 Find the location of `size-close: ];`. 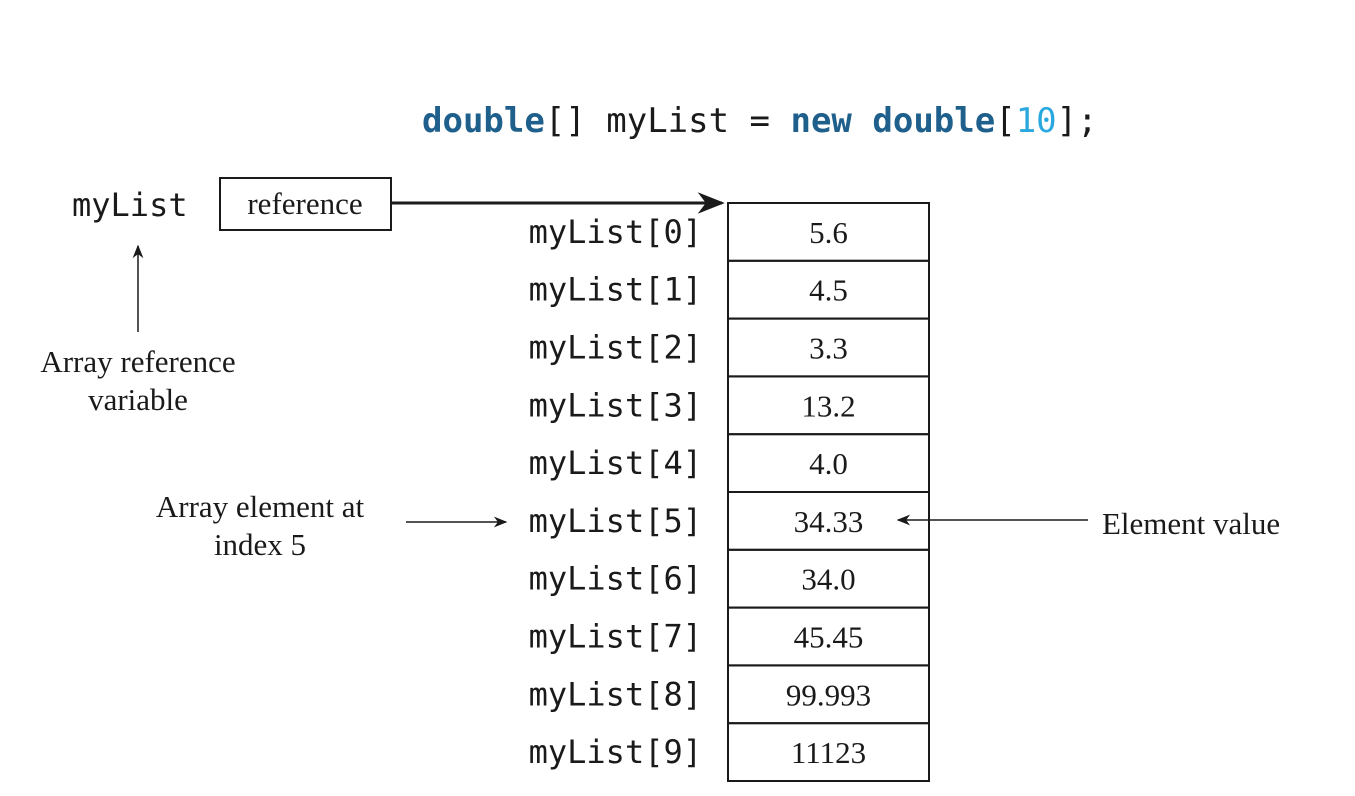

size-close: ]; is located at coordinates (1077, 121).